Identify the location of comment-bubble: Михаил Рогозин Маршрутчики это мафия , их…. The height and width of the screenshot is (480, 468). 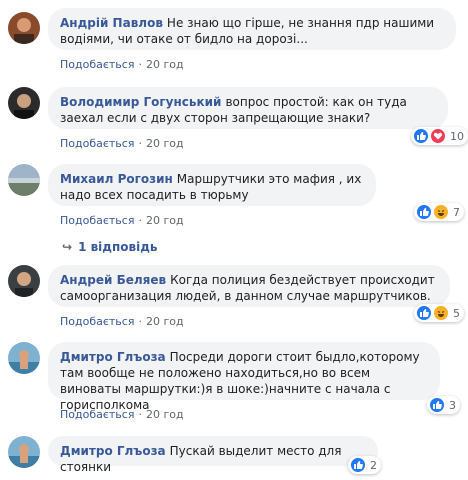
(212, 185).